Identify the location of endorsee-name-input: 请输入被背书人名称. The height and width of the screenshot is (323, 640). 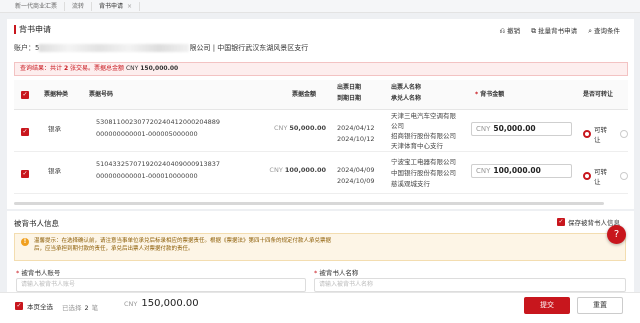
(470, 285).